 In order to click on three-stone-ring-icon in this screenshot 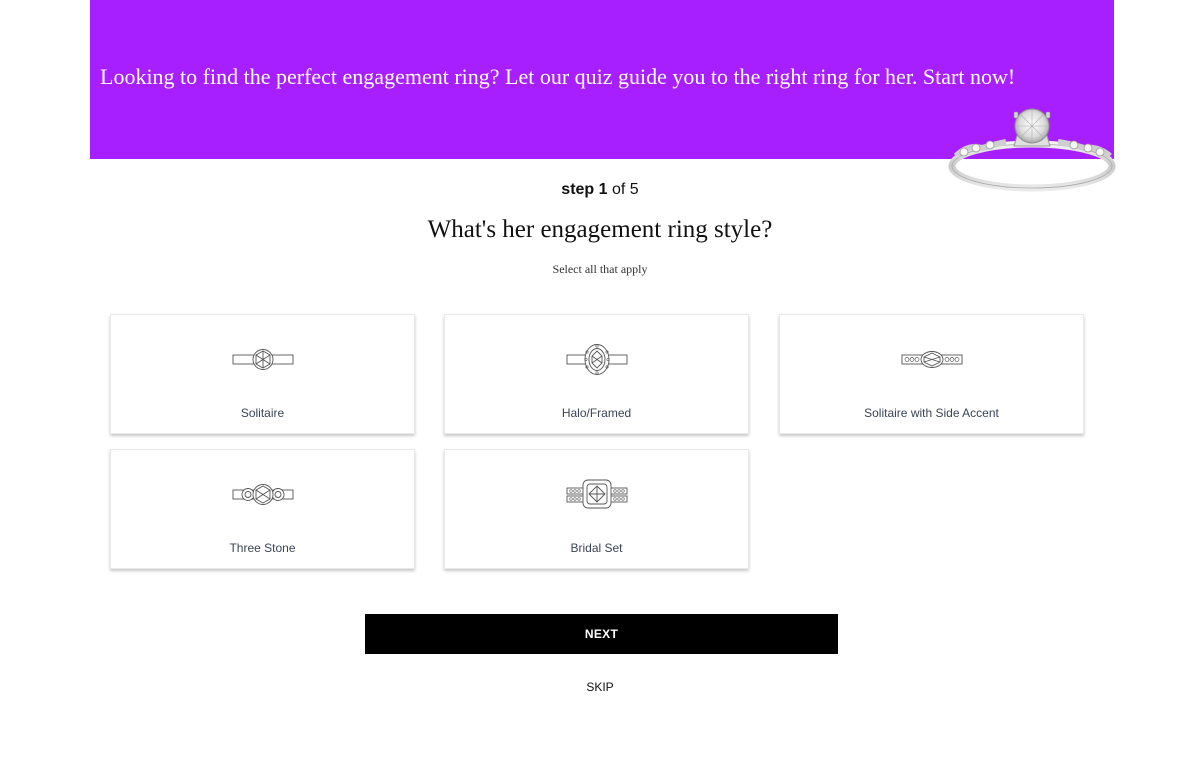, I will do `click(262, 494)`.